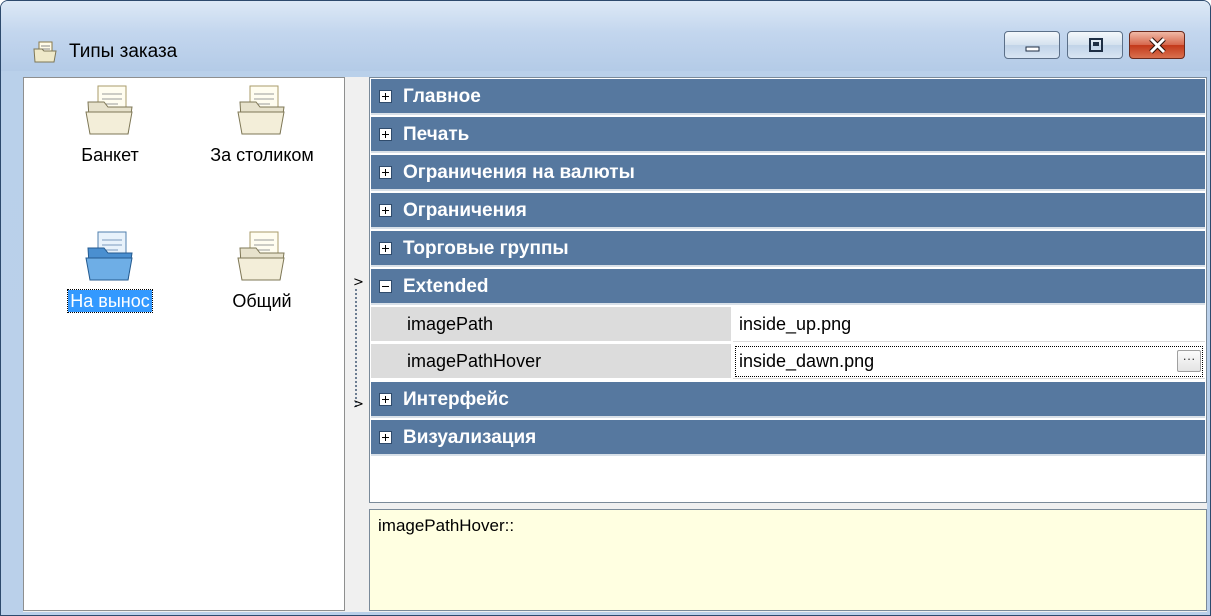 The image size is (1211, 616). I want to click on property-value-wrap: inside_dawn.png ···, so click(969, 361).